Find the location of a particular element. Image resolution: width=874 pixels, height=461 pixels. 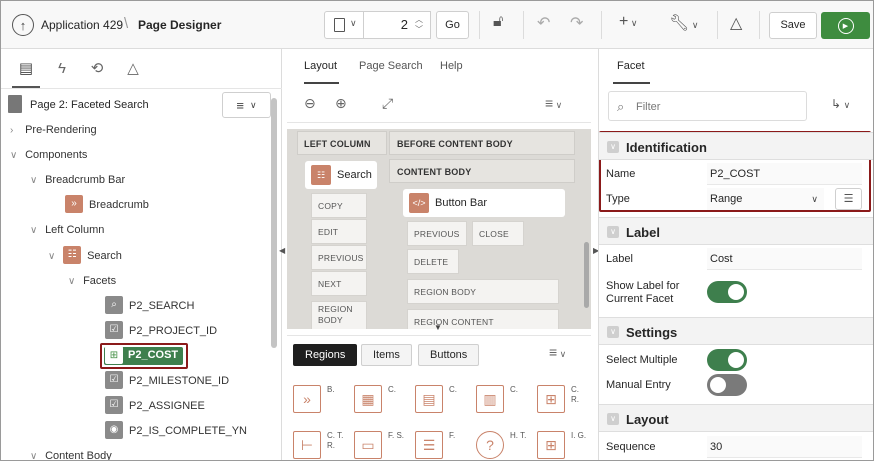

gallery-item-calendar: ▦ C. is located at coordinates (378, 399).